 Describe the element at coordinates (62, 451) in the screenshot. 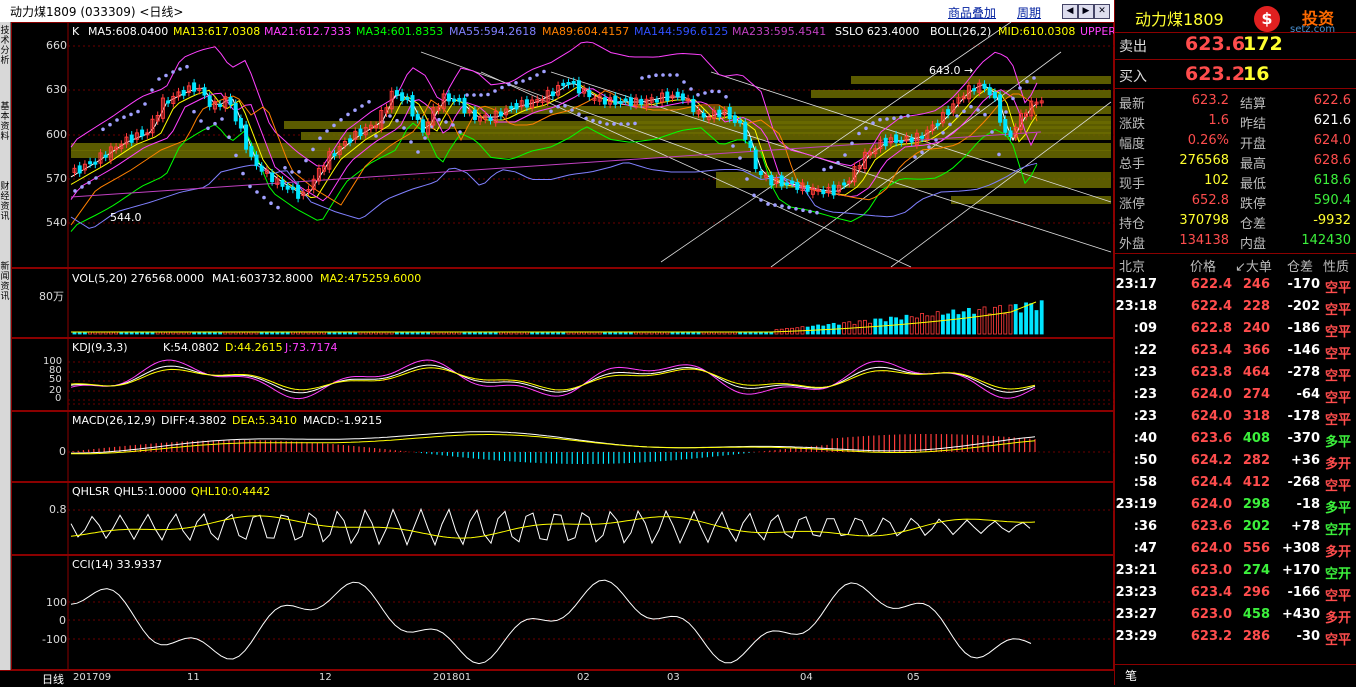

I see `macd-y-tick: 0` at that location.